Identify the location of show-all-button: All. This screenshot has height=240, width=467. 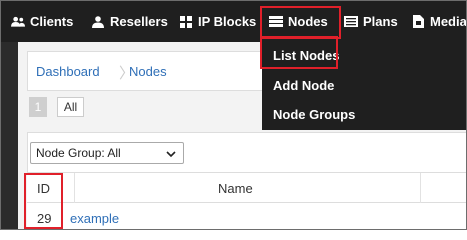
(70, 107).